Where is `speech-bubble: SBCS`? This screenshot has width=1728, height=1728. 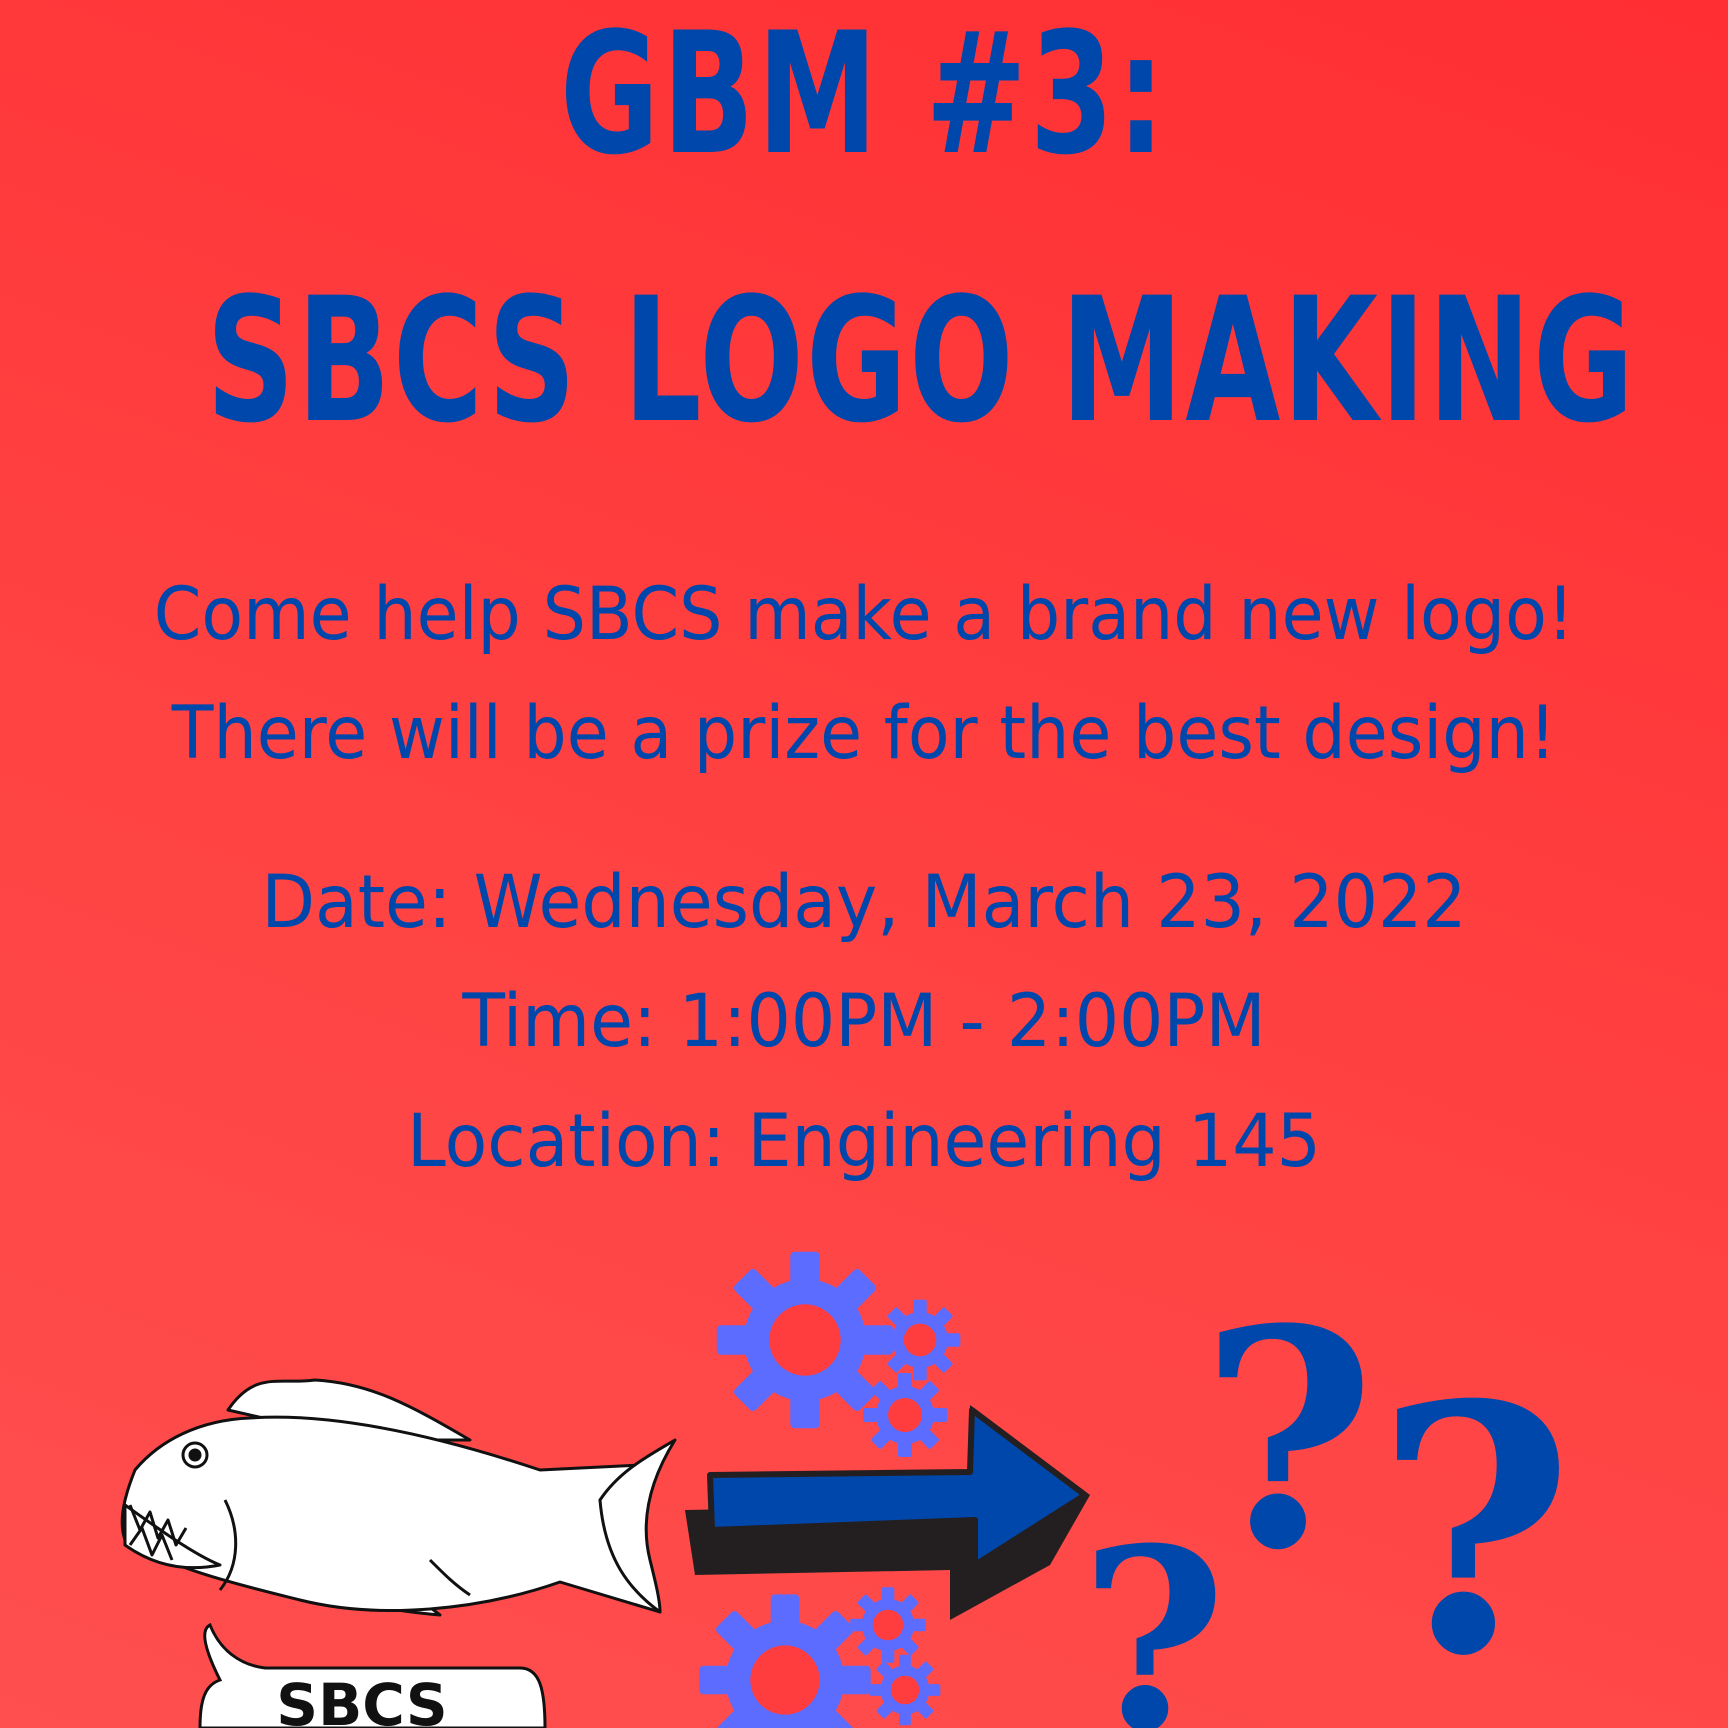 speech-bubble: SBCS is located at coordinates (372, 1675).